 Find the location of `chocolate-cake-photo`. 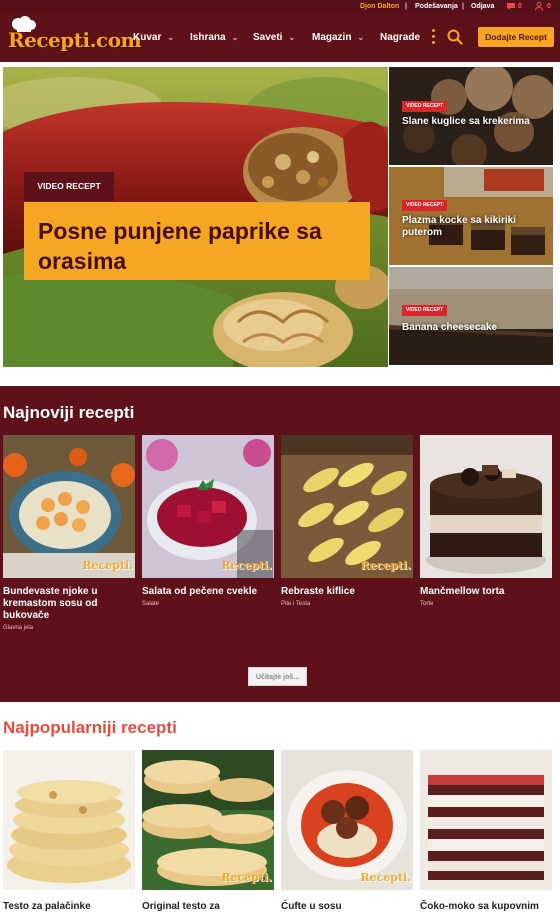

chocolate-cake-photo is located at coordinates (486, 506).